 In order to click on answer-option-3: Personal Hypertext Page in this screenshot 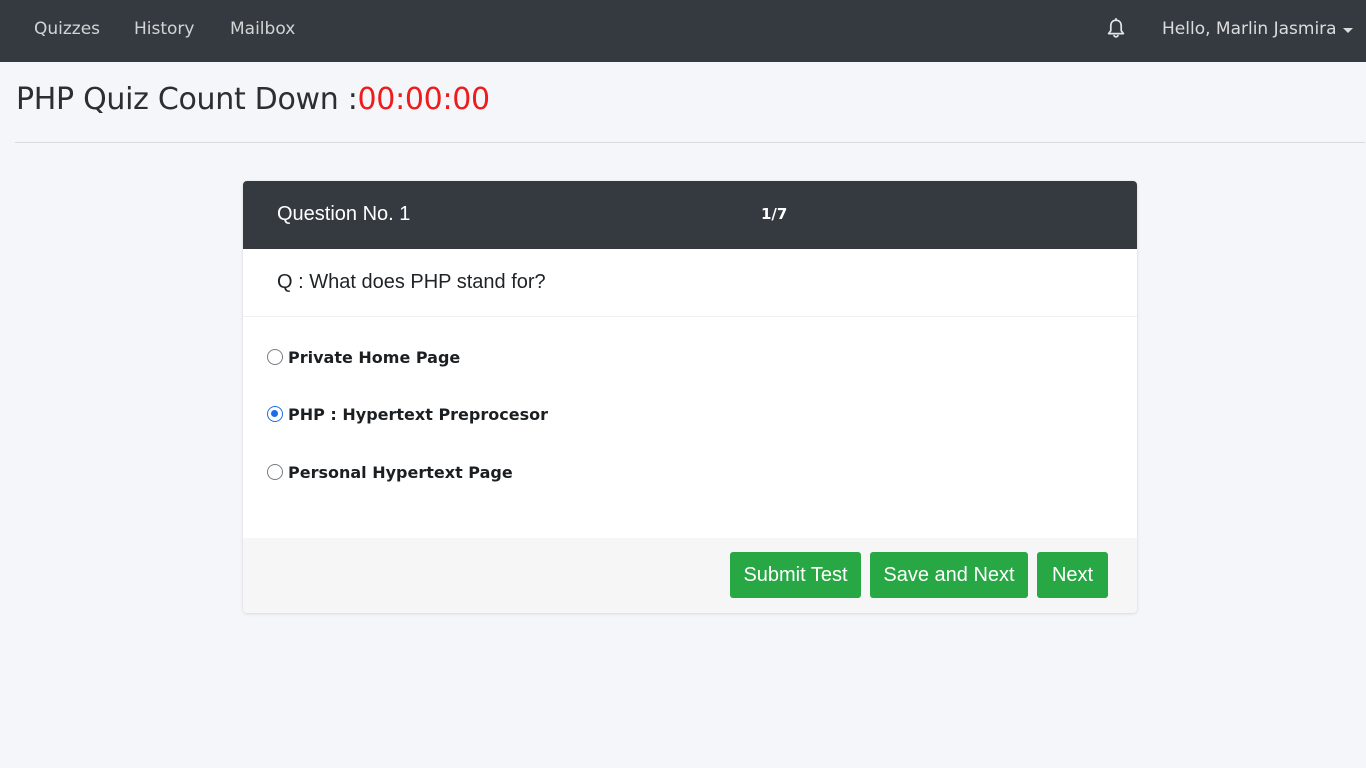, I will do `click(390, 472)`.